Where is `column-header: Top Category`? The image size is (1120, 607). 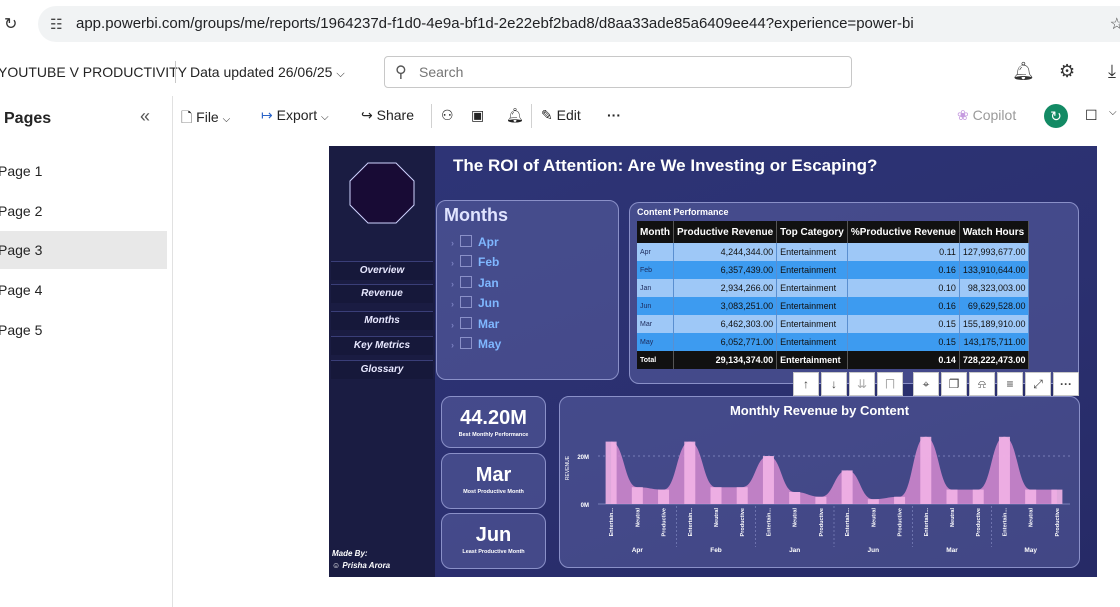
column-header: Top Category is located at coordinates (812, 232).